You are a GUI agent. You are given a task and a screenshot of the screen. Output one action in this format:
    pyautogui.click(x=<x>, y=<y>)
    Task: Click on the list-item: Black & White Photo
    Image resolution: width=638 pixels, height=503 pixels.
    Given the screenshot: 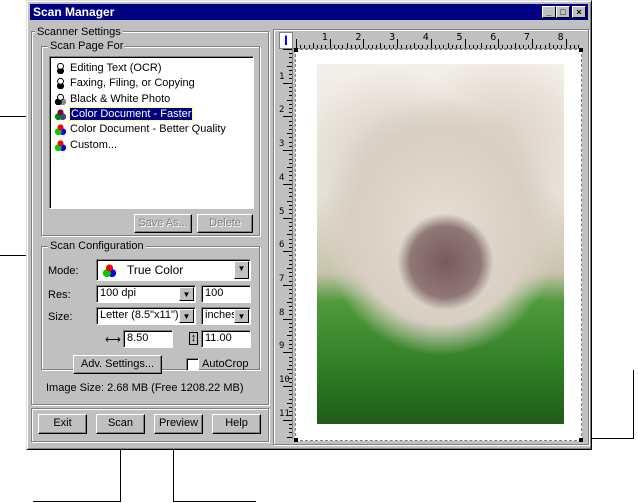 What is the action you would take?
    pyautogui.click(x=151, y=99)
    